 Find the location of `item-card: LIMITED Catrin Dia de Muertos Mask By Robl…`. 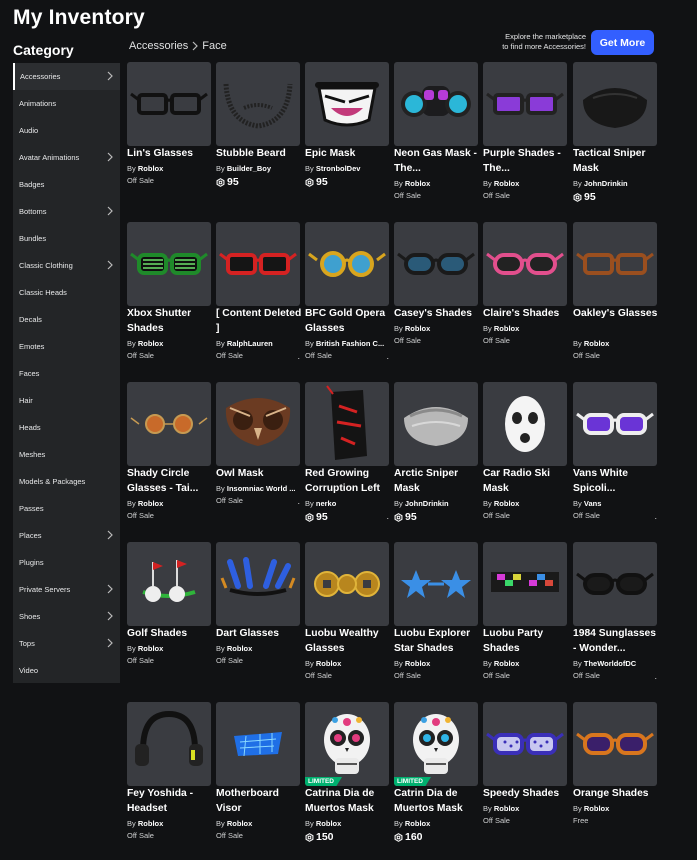

item-card: LIMITED Catrin Dia de Muertos Mask By Robl… is located at coordinates (436, 777).